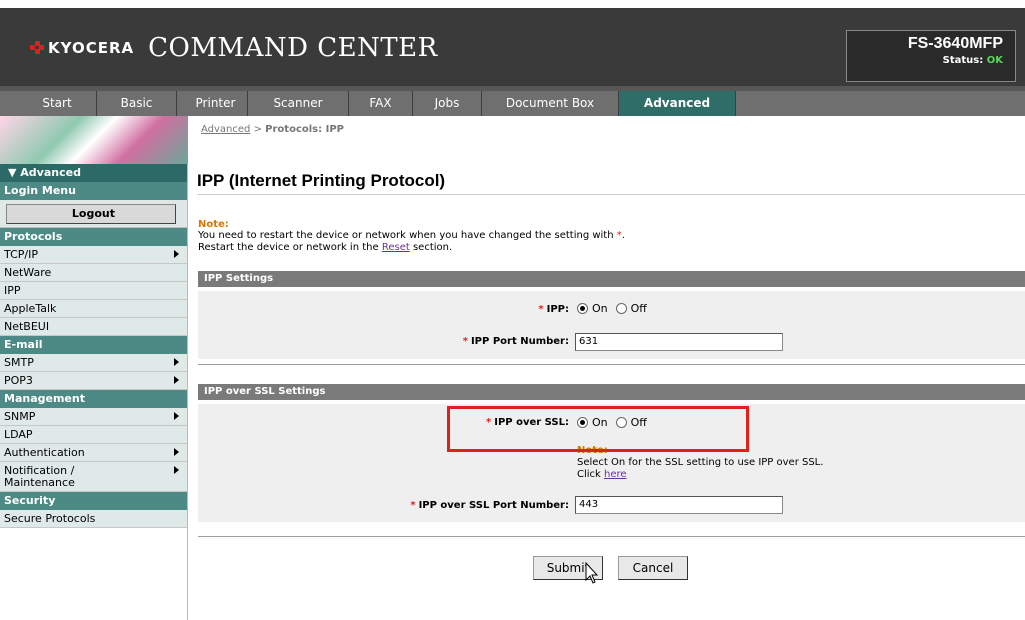  Describe the element at coordinates (93, 345) in the screenshot. I see `sidebar-email-head: E-mail` at that location.